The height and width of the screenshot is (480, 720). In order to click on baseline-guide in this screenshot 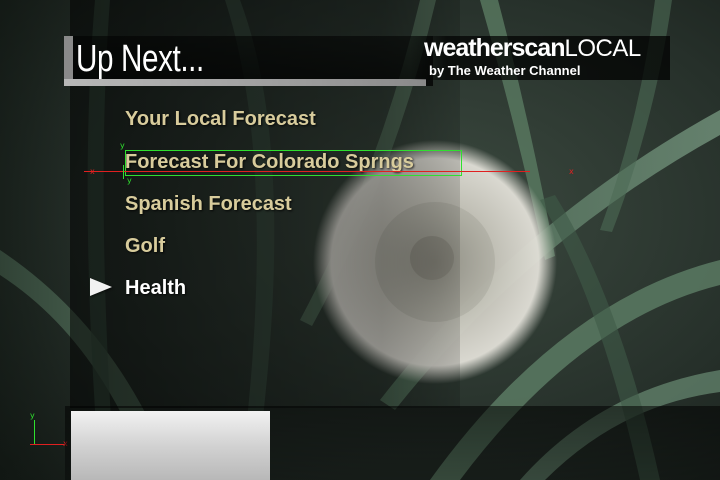, I will do `click(307, 171)`.